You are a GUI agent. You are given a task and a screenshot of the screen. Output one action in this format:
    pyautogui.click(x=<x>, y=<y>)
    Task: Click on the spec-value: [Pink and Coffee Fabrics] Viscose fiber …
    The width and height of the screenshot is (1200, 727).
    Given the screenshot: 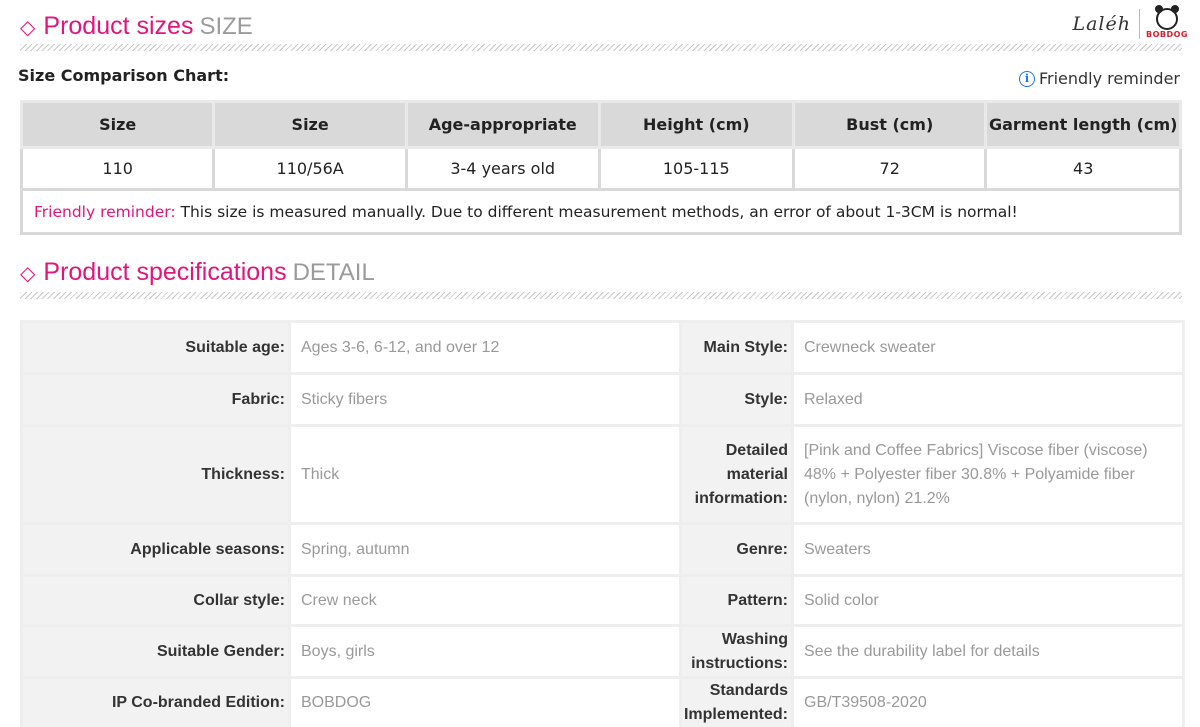 What is the action you would take?
    pyautogui.click(x=988, y=474)
    